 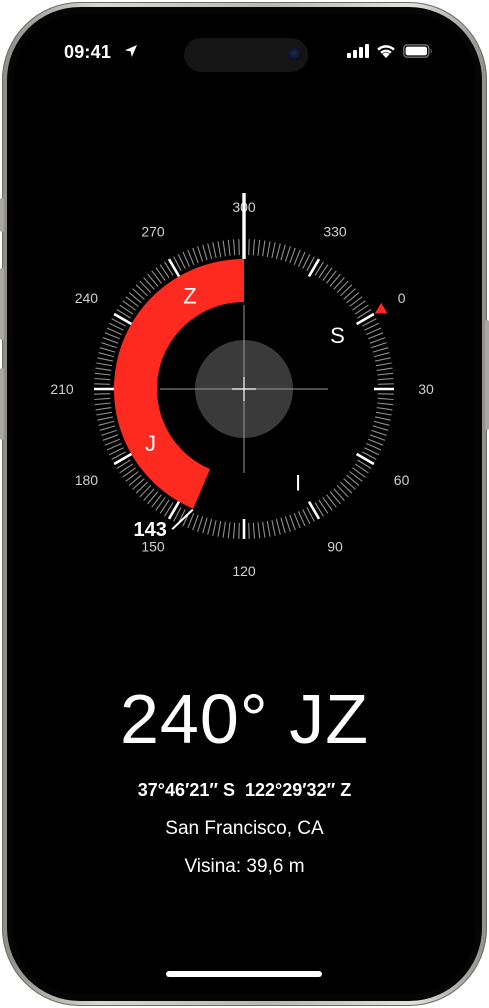 I want to click on degree-label: 120, so click(x=244, y=571).